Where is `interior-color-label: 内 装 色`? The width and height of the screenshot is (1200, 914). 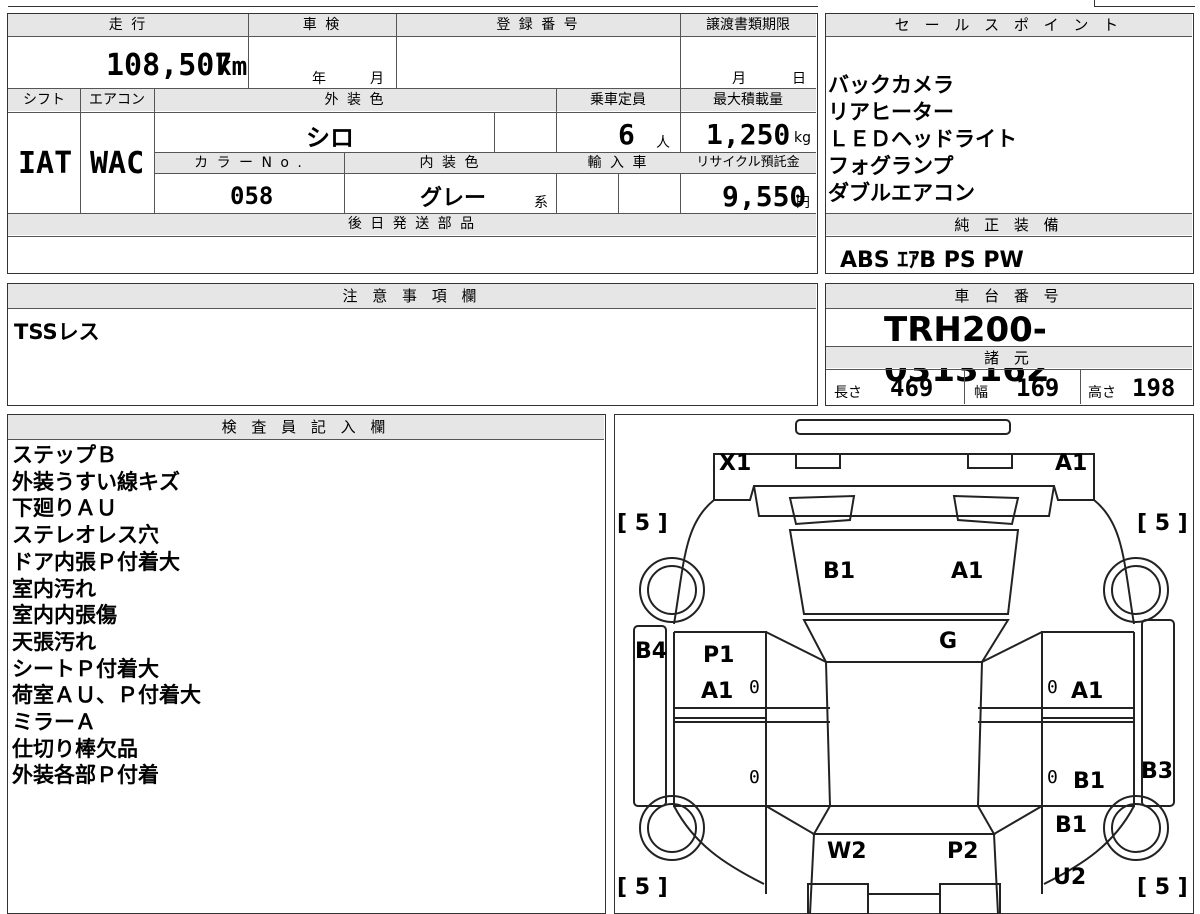
interior-color-label: 内 装 色 is located at coordinates (450, 163).